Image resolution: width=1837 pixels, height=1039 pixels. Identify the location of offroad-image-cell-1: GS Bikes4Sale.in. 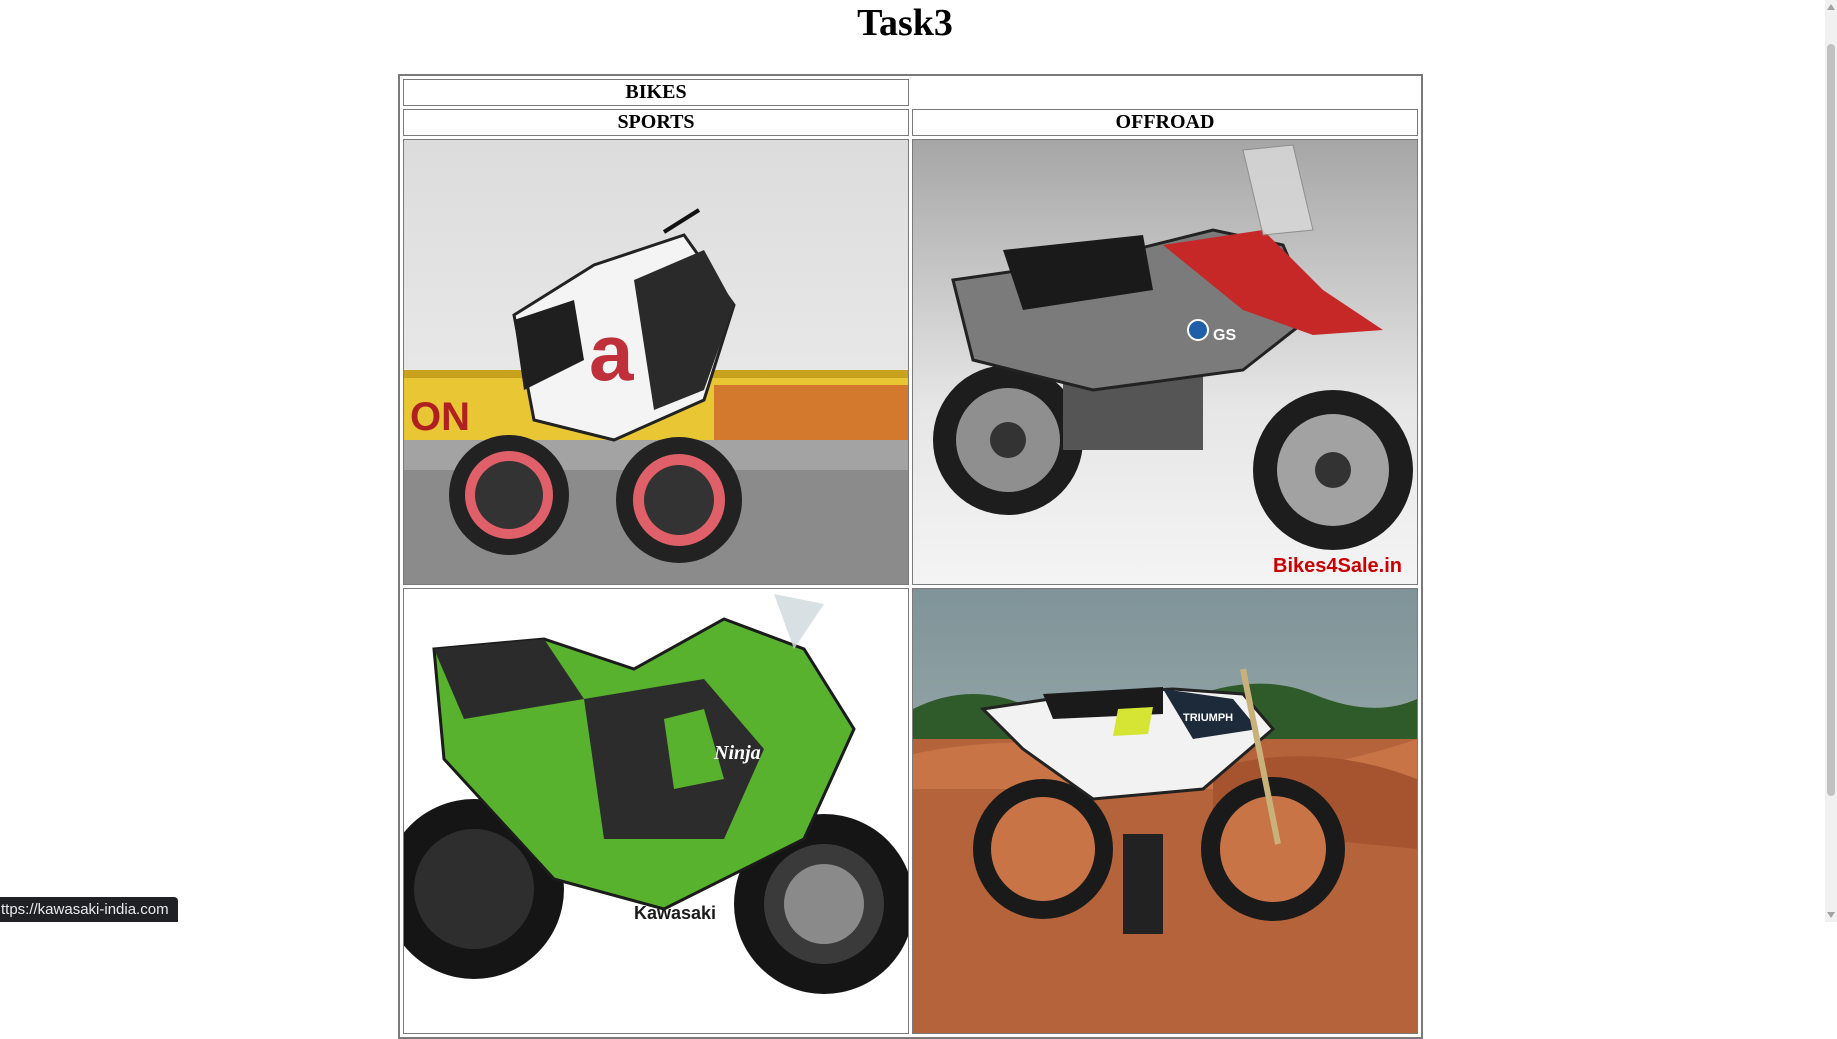
(1165, 362).